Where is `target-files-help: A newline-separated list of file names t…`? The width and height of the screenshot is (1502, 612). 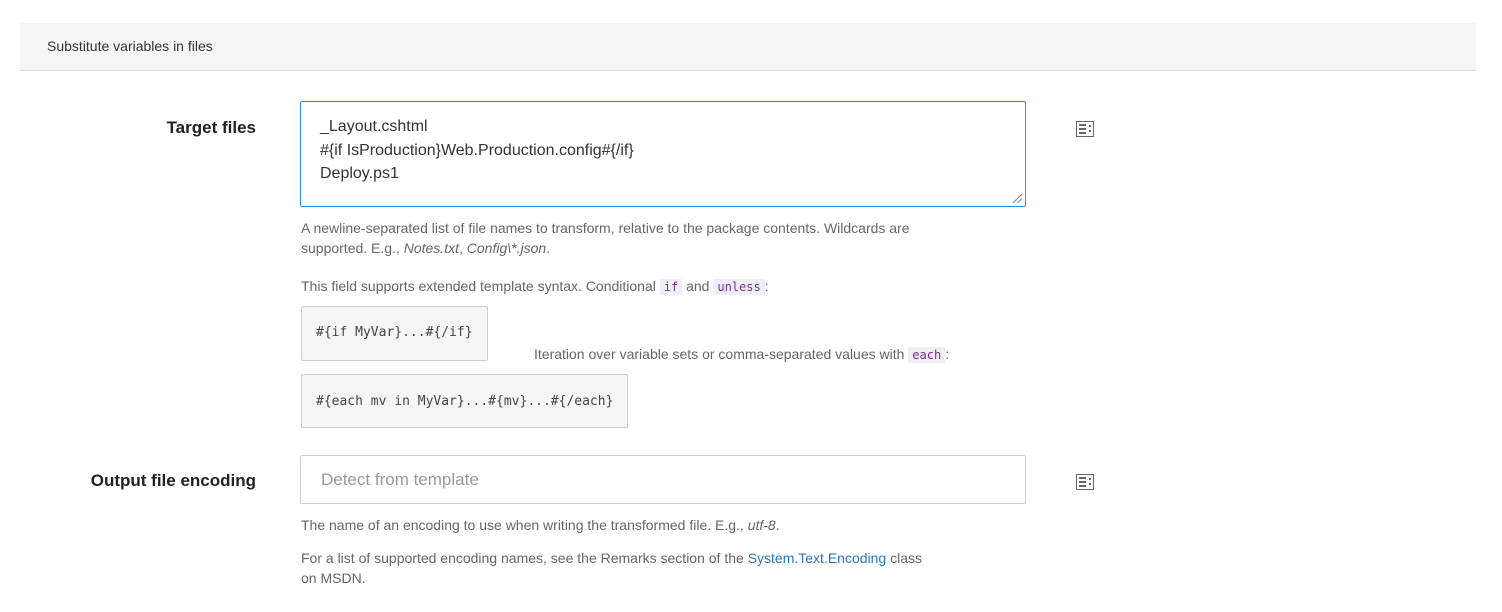 target-files-help: A newline-separated list of file names t… is located at coordinates (605, 238).